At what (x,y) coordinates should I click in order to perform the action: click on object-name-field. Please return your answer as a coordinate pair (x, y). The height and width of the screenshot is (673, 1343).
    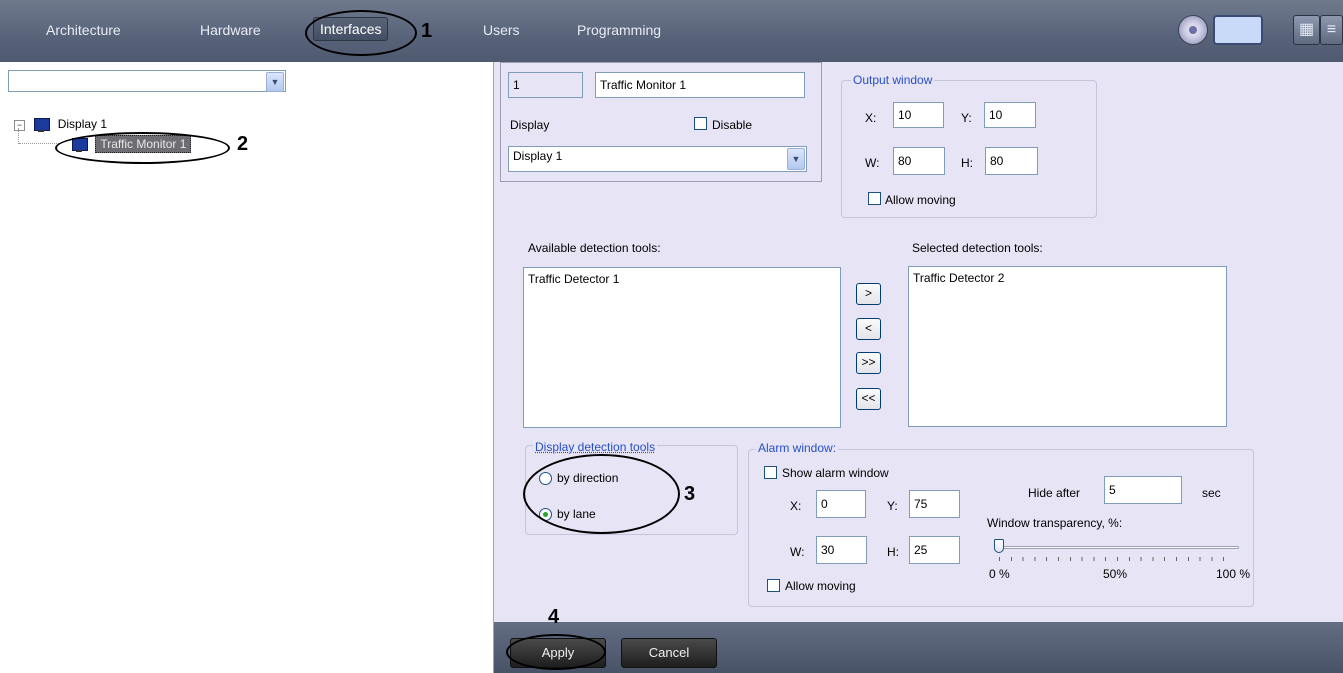
    Looking at the image, I should click on (700, 85).